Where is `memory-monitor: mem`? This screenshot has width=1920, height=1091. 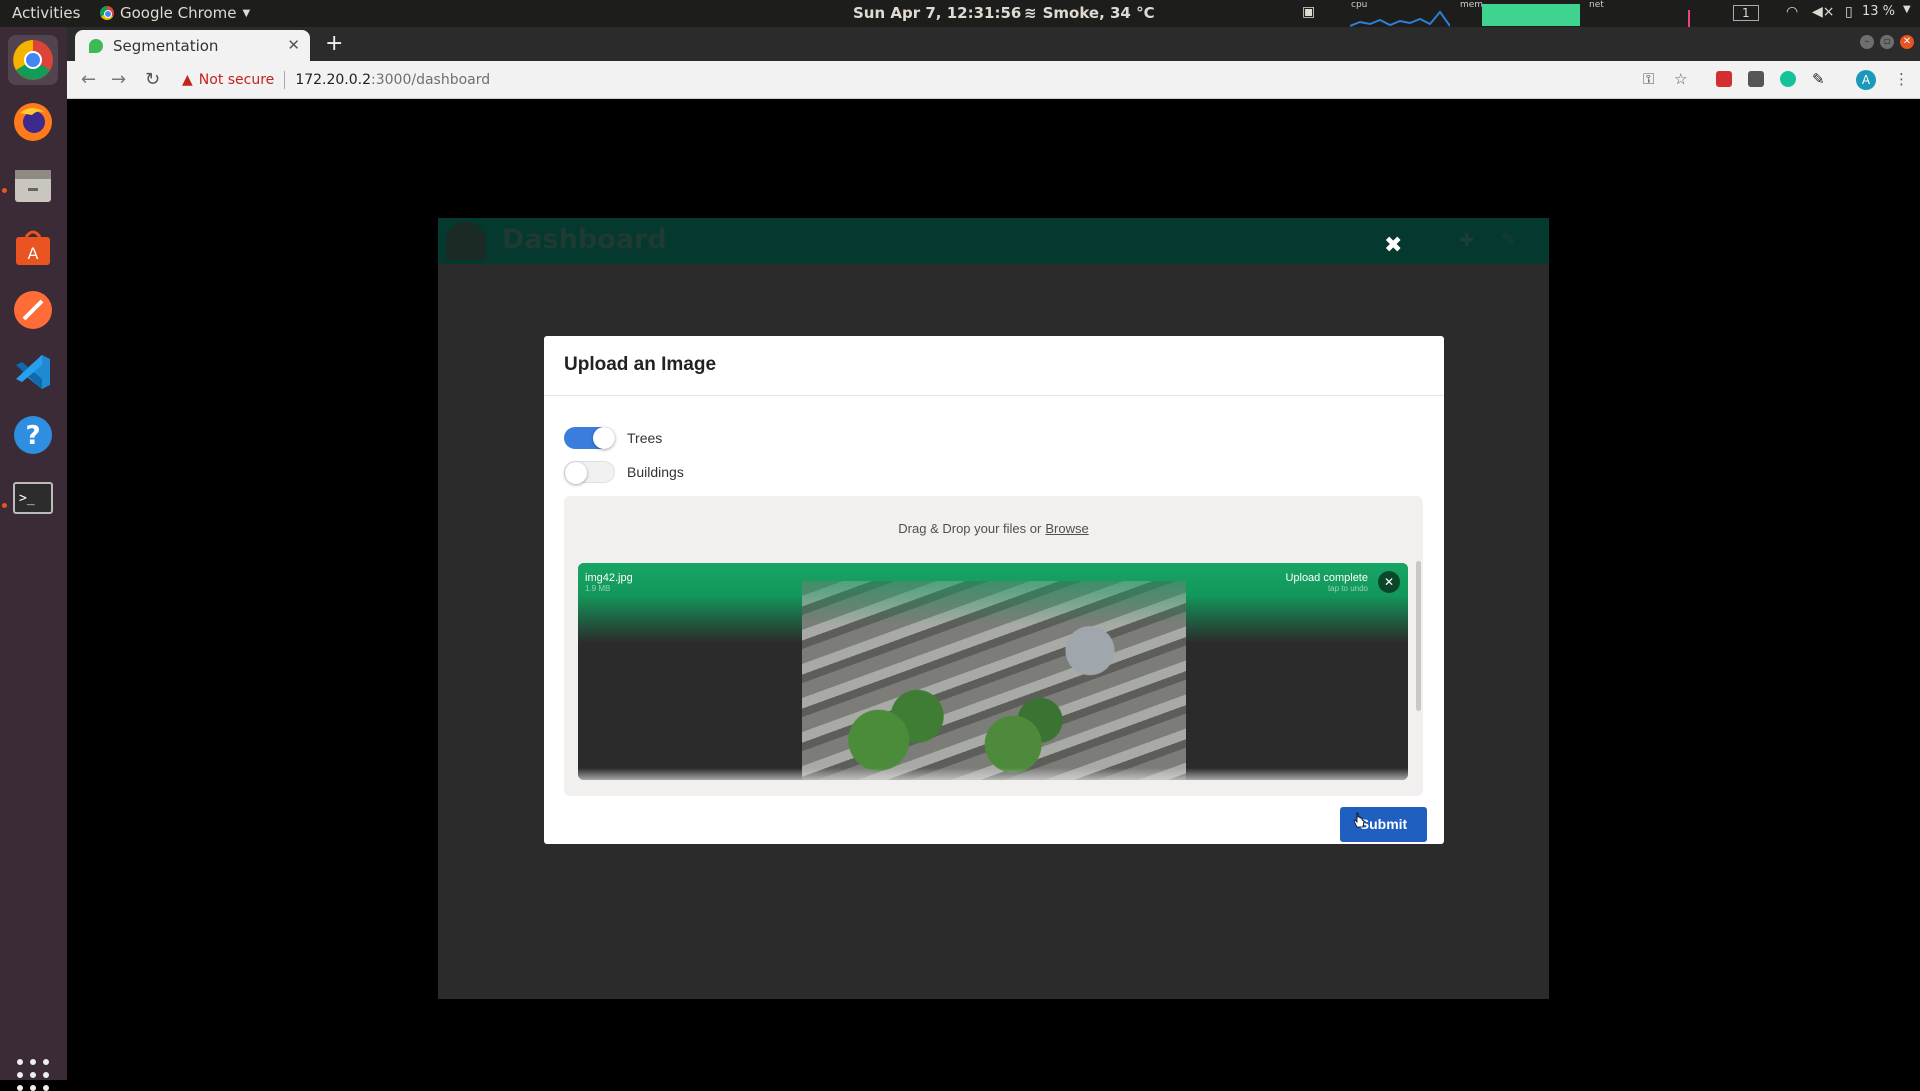 memory-monitor: mem is located at coordinates (1520, 13).